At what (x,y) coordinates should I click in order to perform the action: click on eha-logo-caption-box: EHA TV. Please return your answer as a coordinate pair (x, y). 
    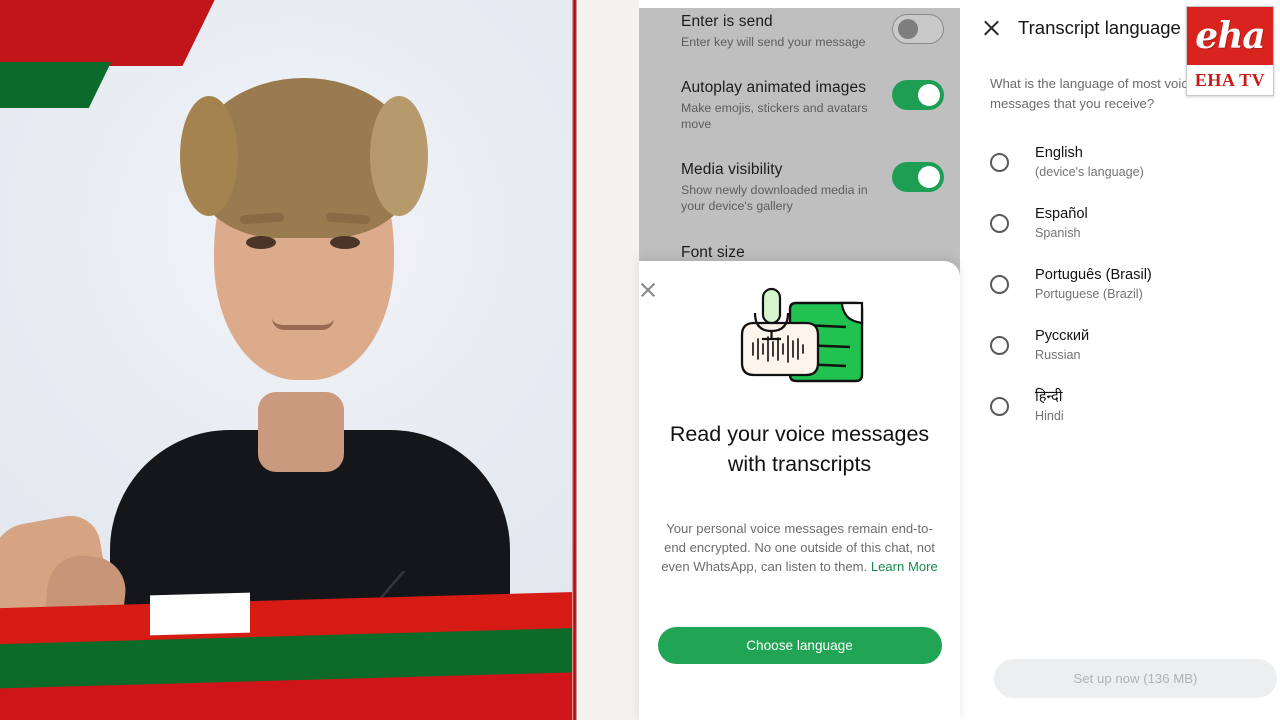
    Looking at the image, I should click on (1230, 80).